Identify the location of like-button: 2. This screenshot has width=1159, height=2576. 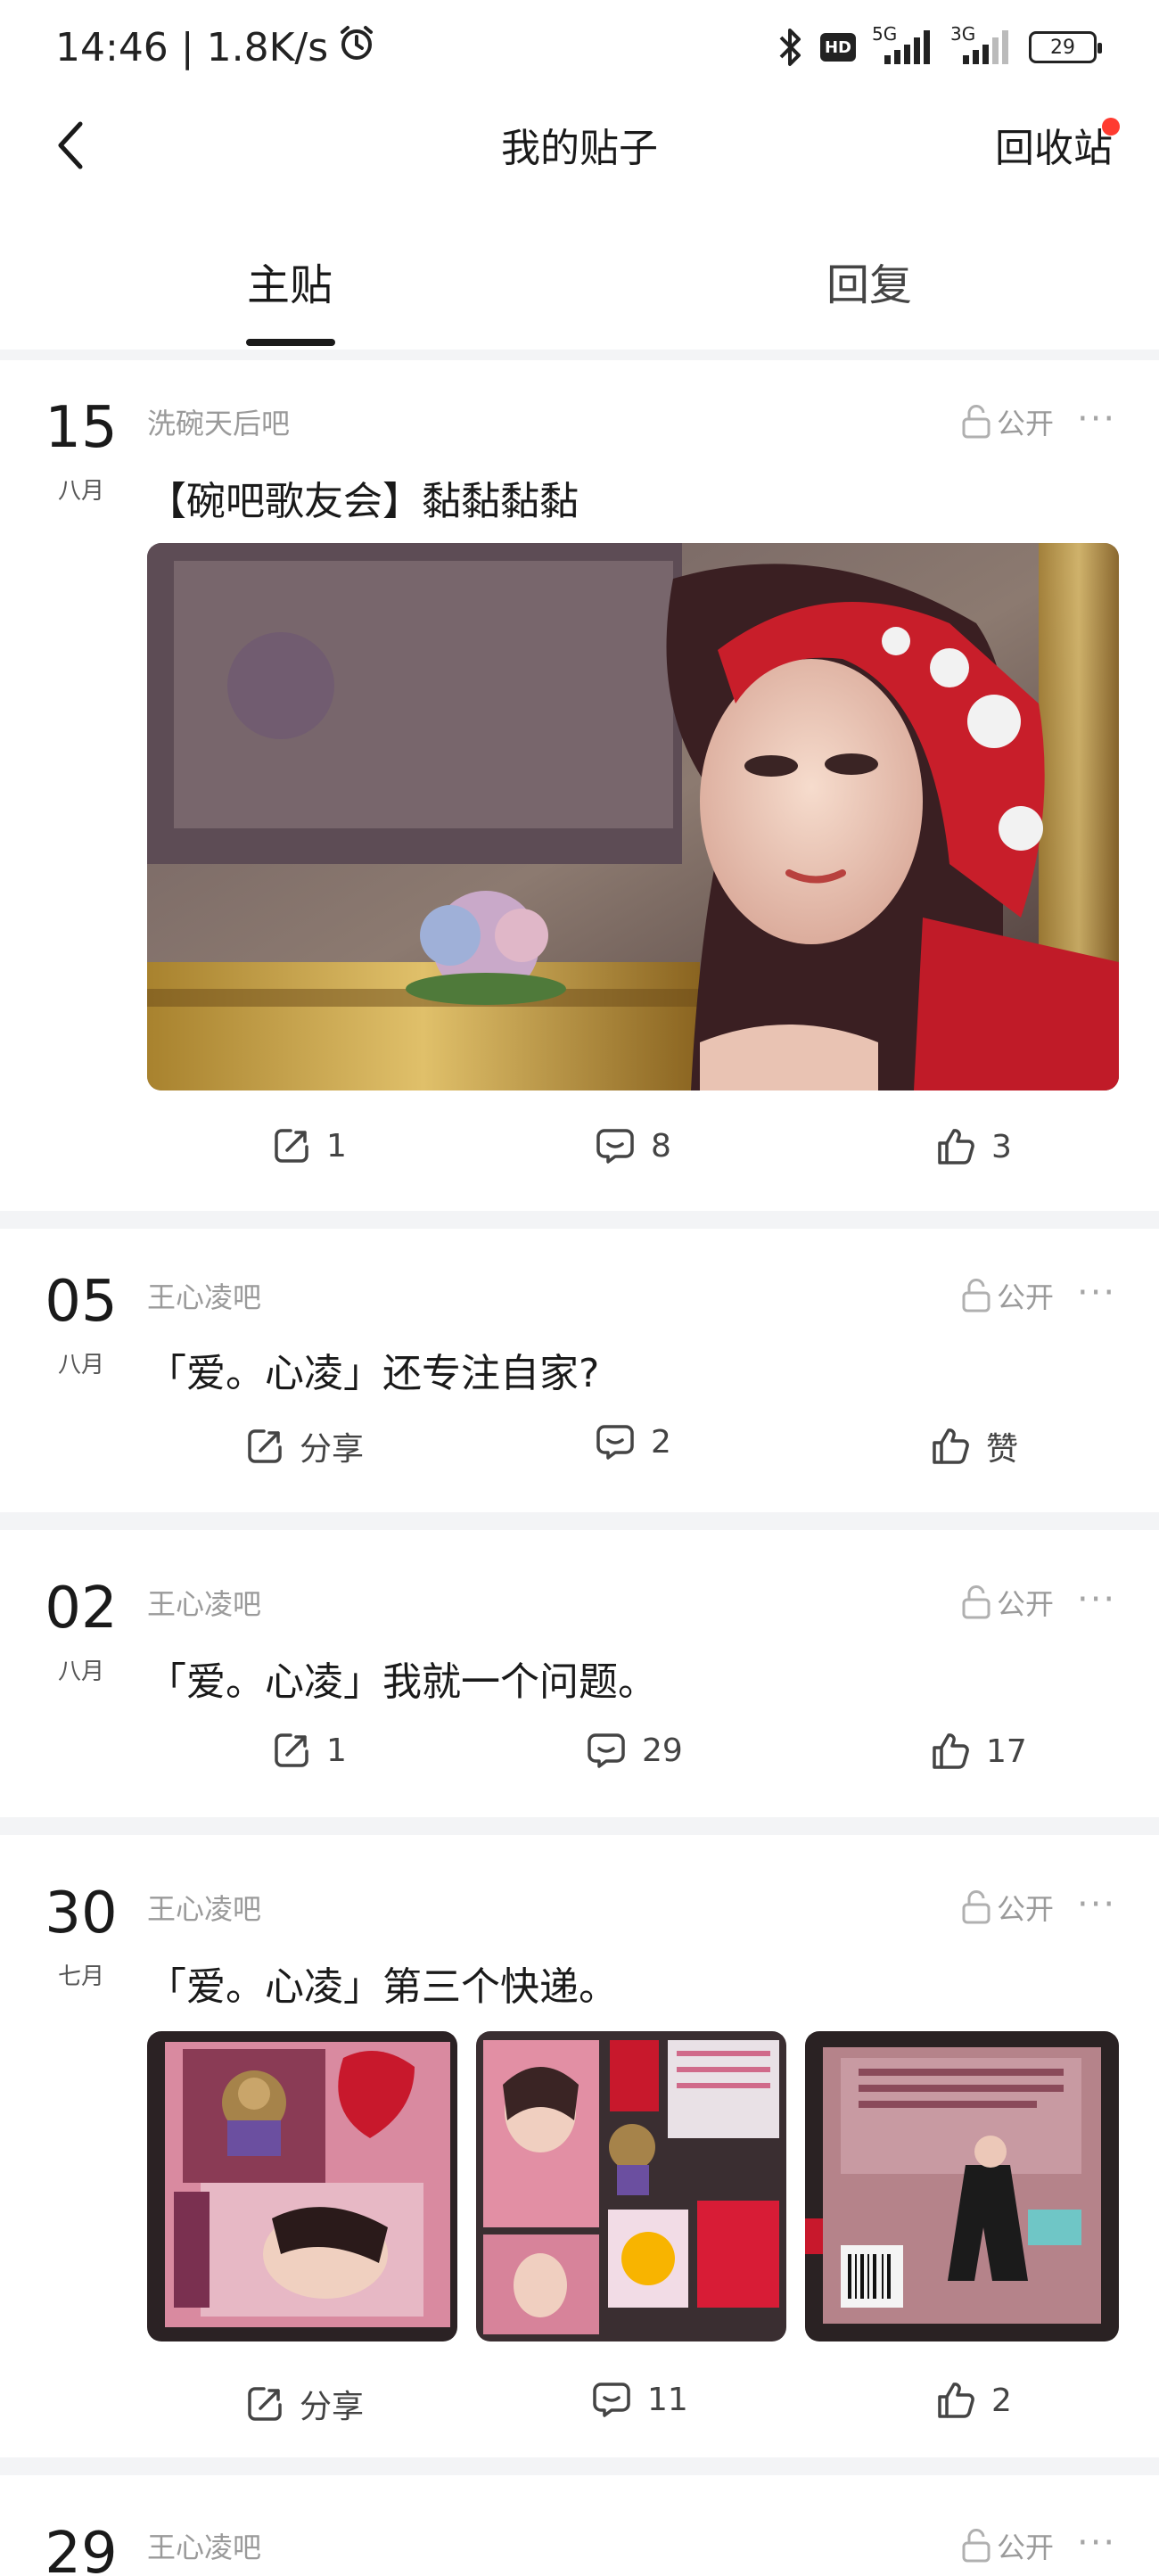
(974, 2400).